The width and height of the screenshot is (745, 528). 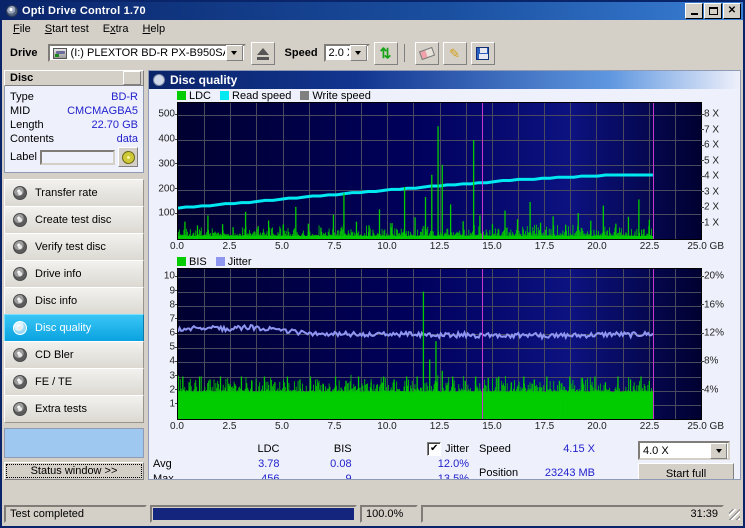 I want to click on disc-row-key: Type, so click(x=22, y=97).